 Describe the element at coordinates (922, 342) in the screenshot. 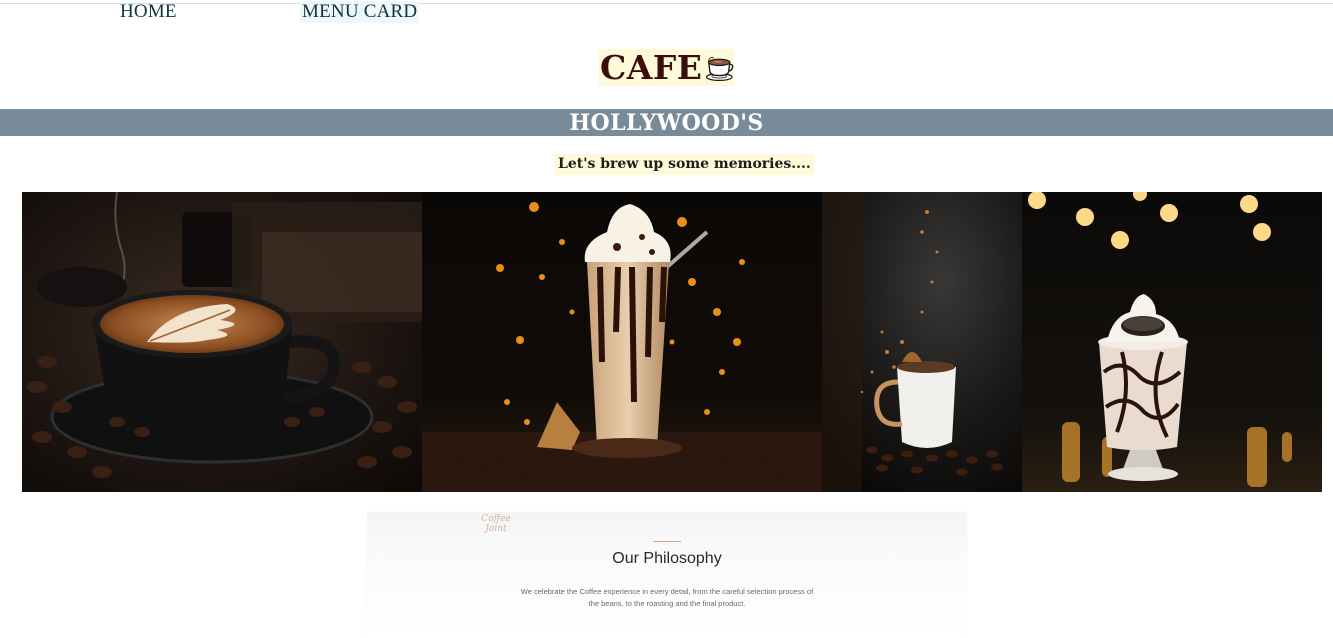

I see `coffee-mug-photo` at that location.